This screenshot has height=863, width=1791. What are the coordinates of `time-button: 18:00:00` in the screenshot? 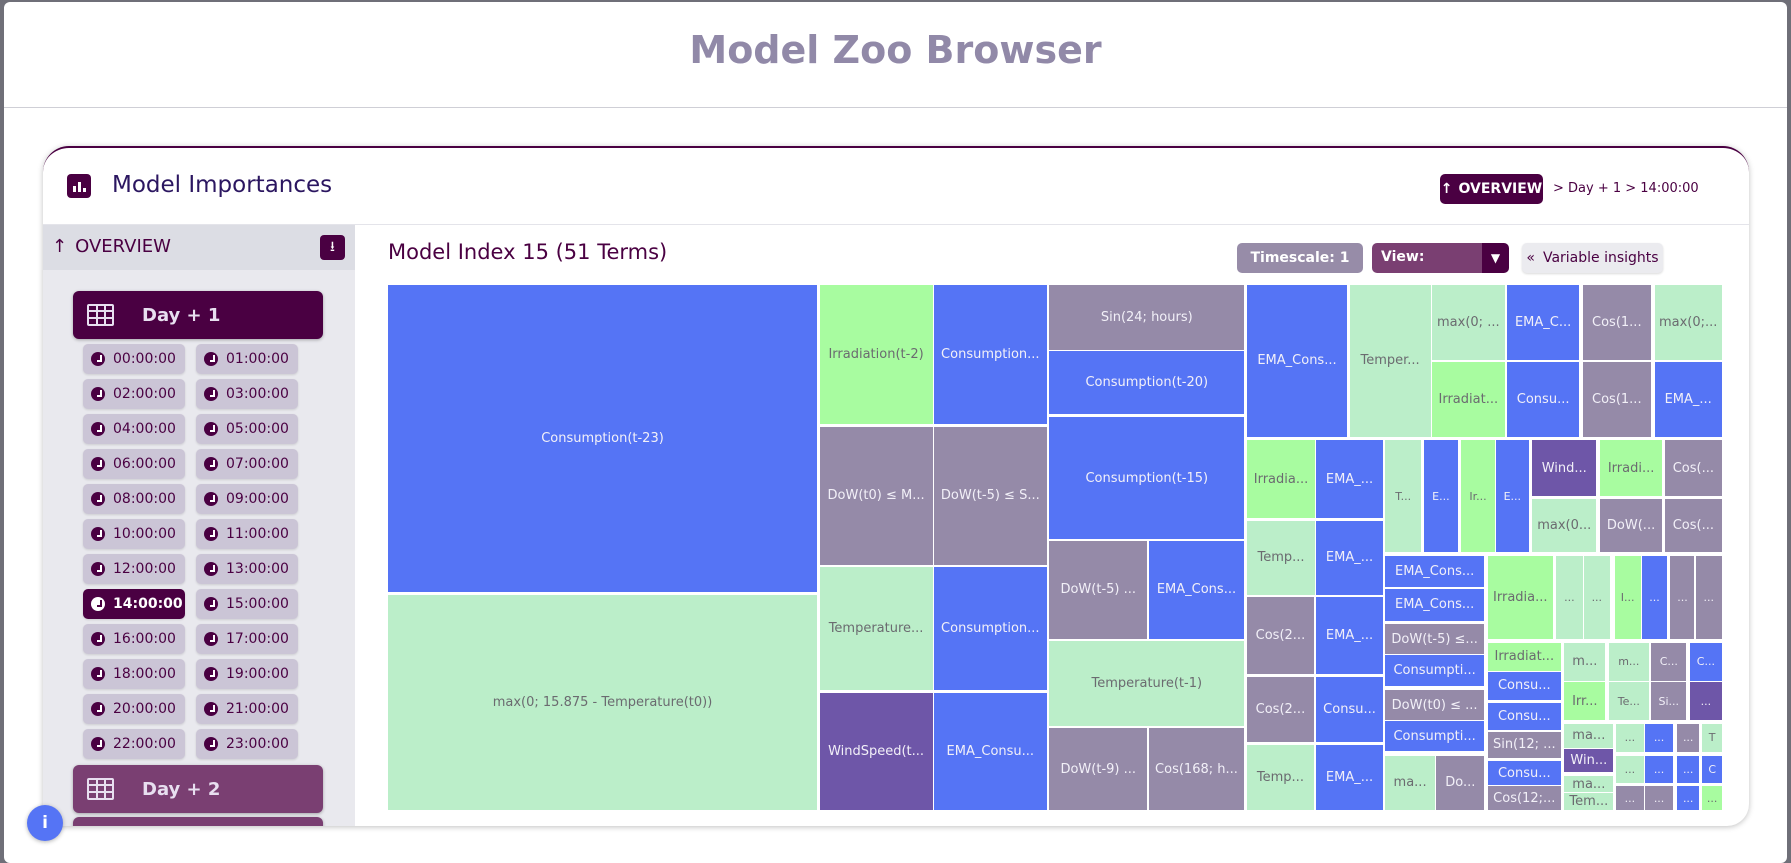 It's located at (134, 674).